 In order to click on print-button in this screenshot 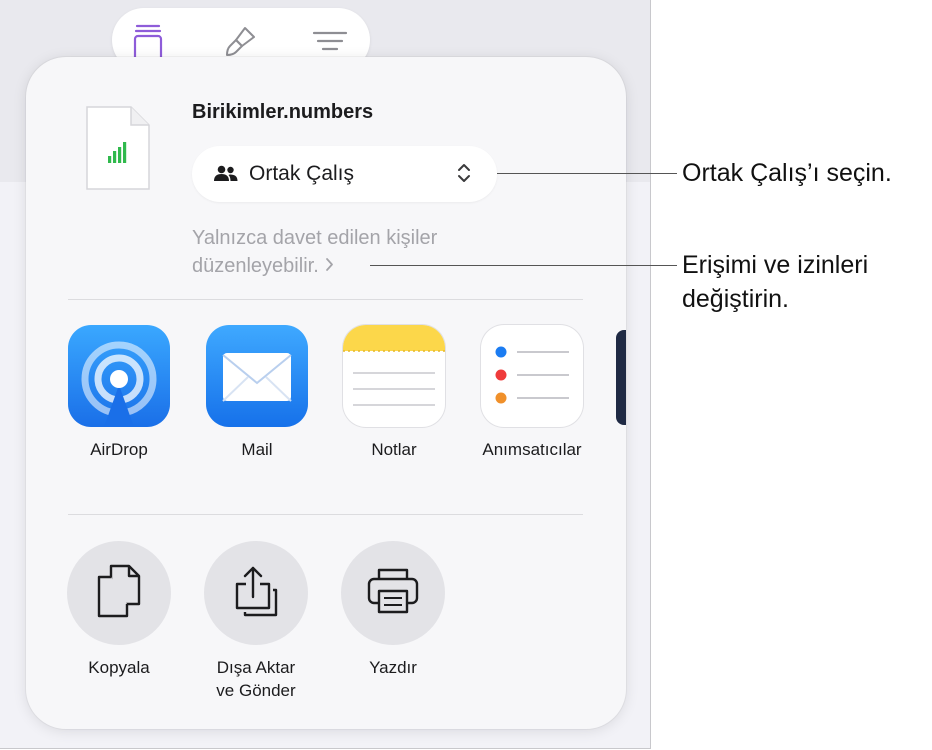, I will do `click(393, 593)`.